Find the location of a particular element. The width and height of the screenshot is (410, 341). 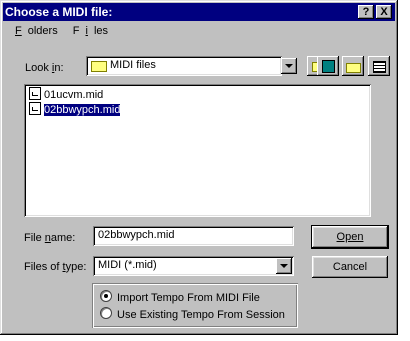

cancel-button: Cancel is located at coordinates (350, 267).